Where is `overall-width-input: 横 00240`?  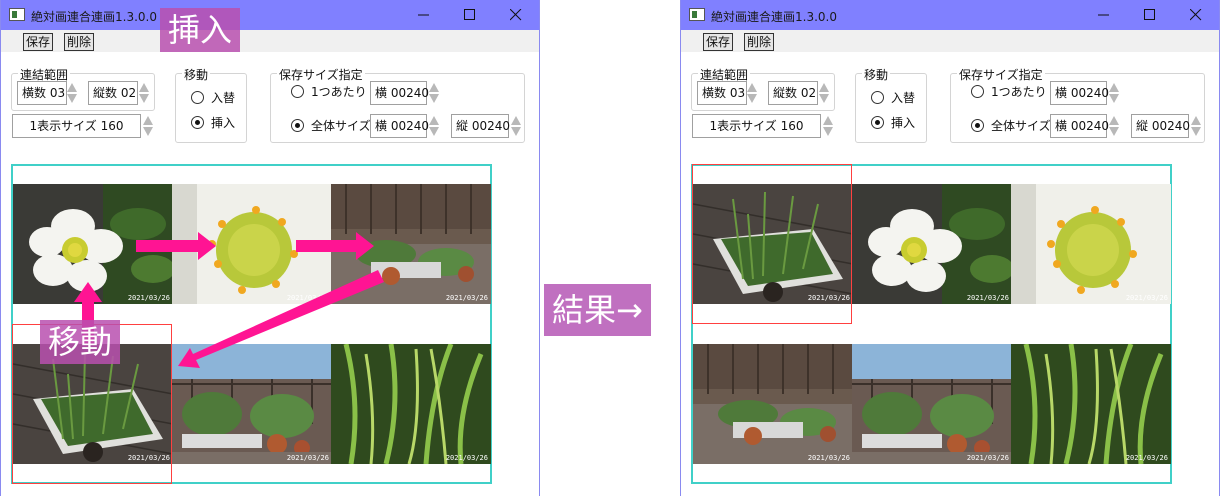 overall-width-input: 横 00240 is located at coordinates (1079, 126).